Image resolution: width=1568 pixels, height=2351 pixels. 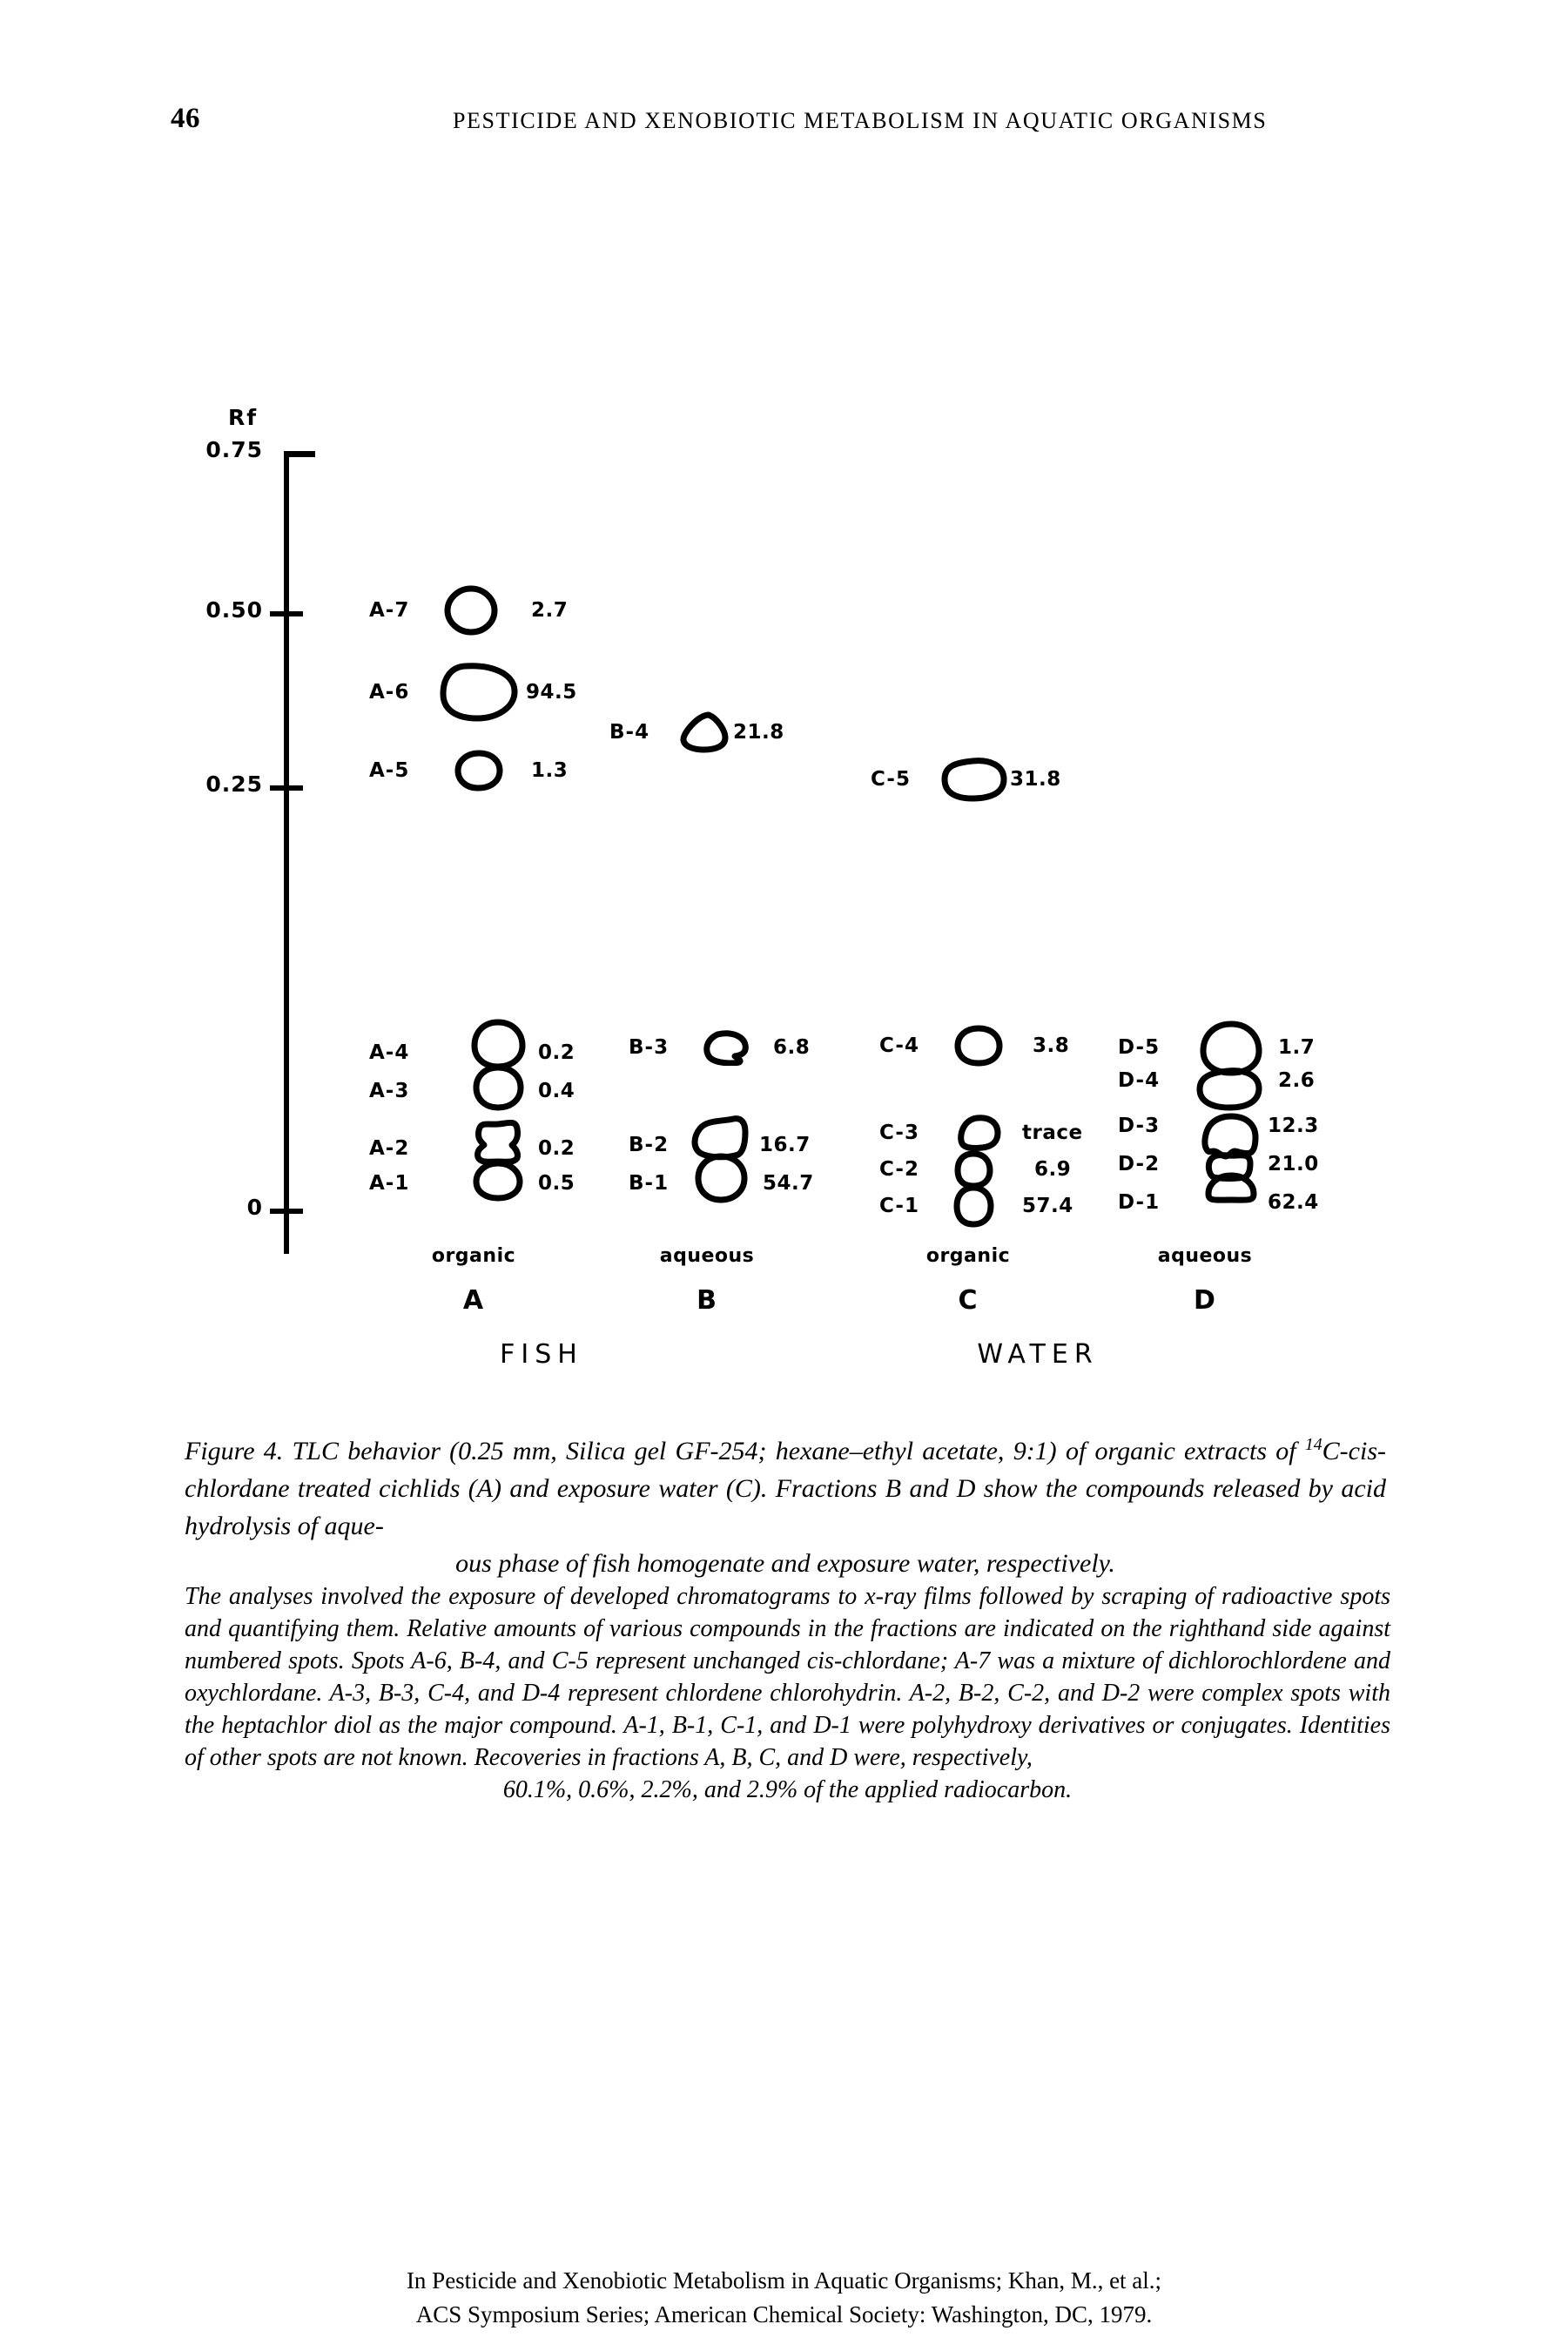 I want to click on spot-row-b1: B-1 54.7, so click(x=721, y=1183).